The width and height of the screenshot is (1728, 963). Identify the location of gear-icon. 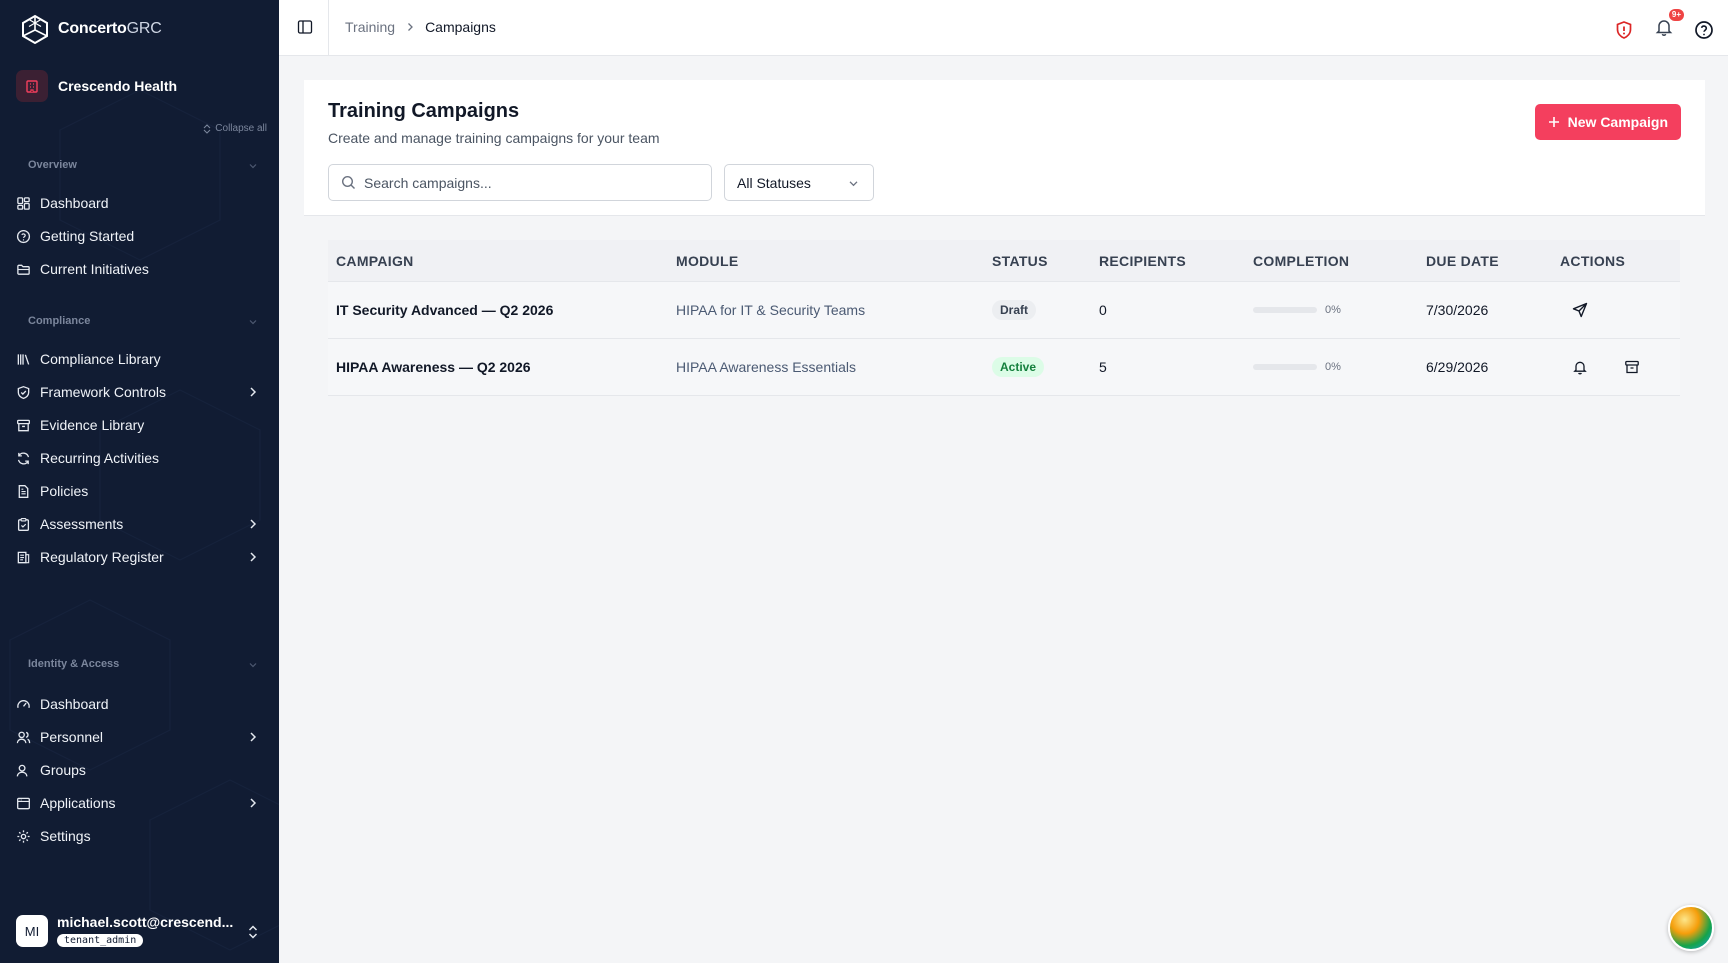
(23, 836).